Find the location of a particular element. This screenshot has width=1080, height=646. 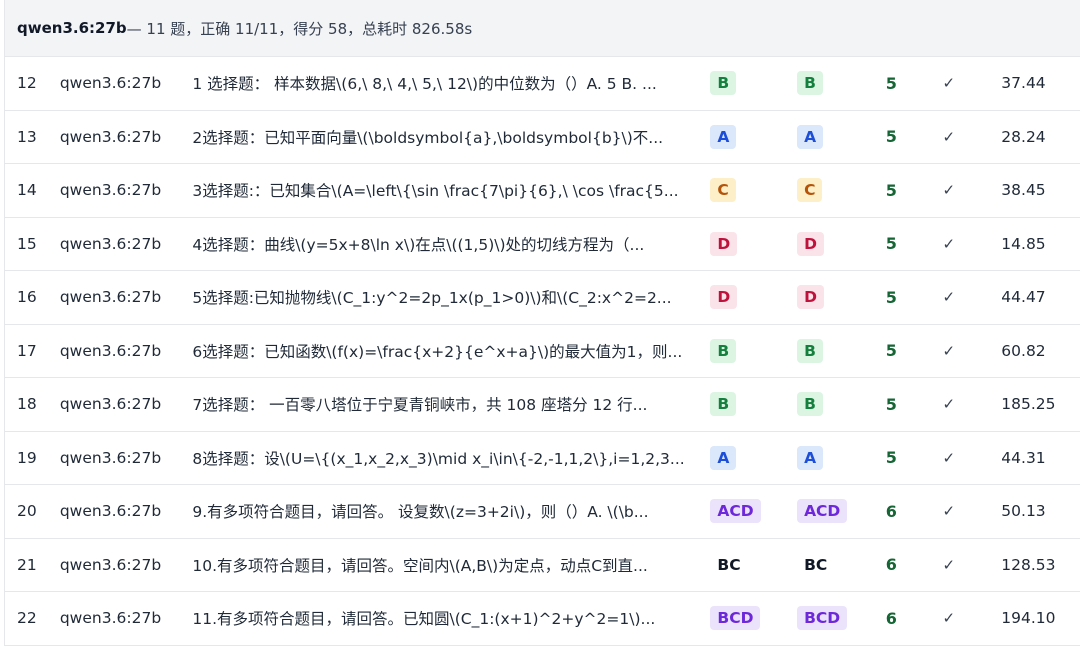

row-index: 13 is located at coordinates (27, 136).